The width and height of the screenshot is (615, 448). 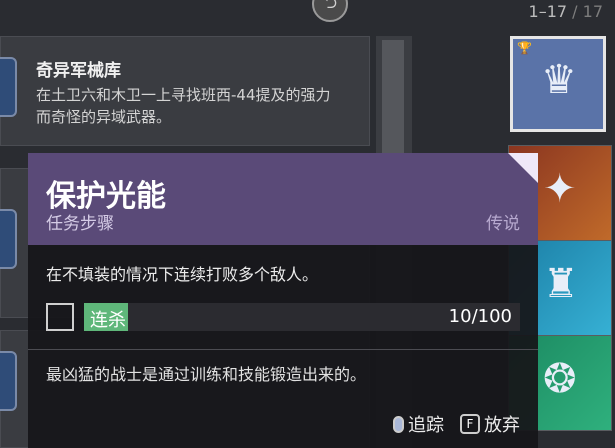 What do you see at coordinates (503, 224) in the screenshot?
I see `tooltip-rarity: 传说` at bounding box center [503, 224].